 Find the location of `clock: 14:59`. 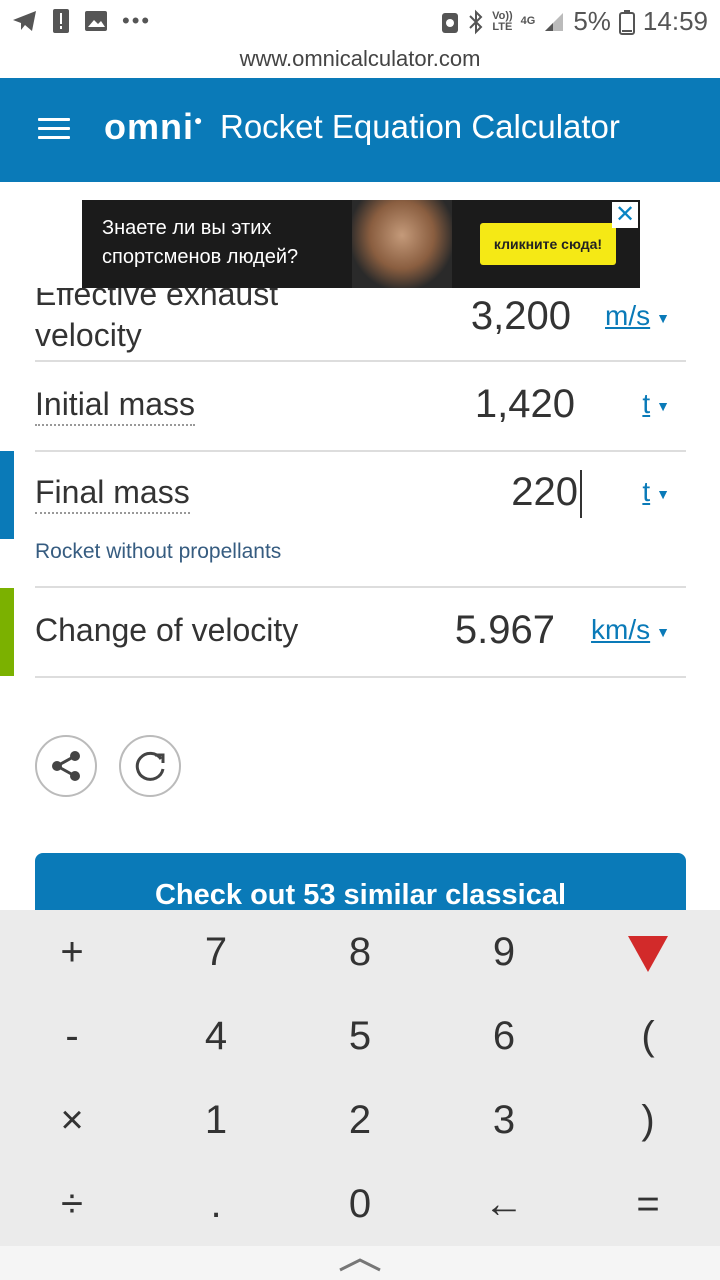

clock: 14:59 is located at coordinates (675, 21).